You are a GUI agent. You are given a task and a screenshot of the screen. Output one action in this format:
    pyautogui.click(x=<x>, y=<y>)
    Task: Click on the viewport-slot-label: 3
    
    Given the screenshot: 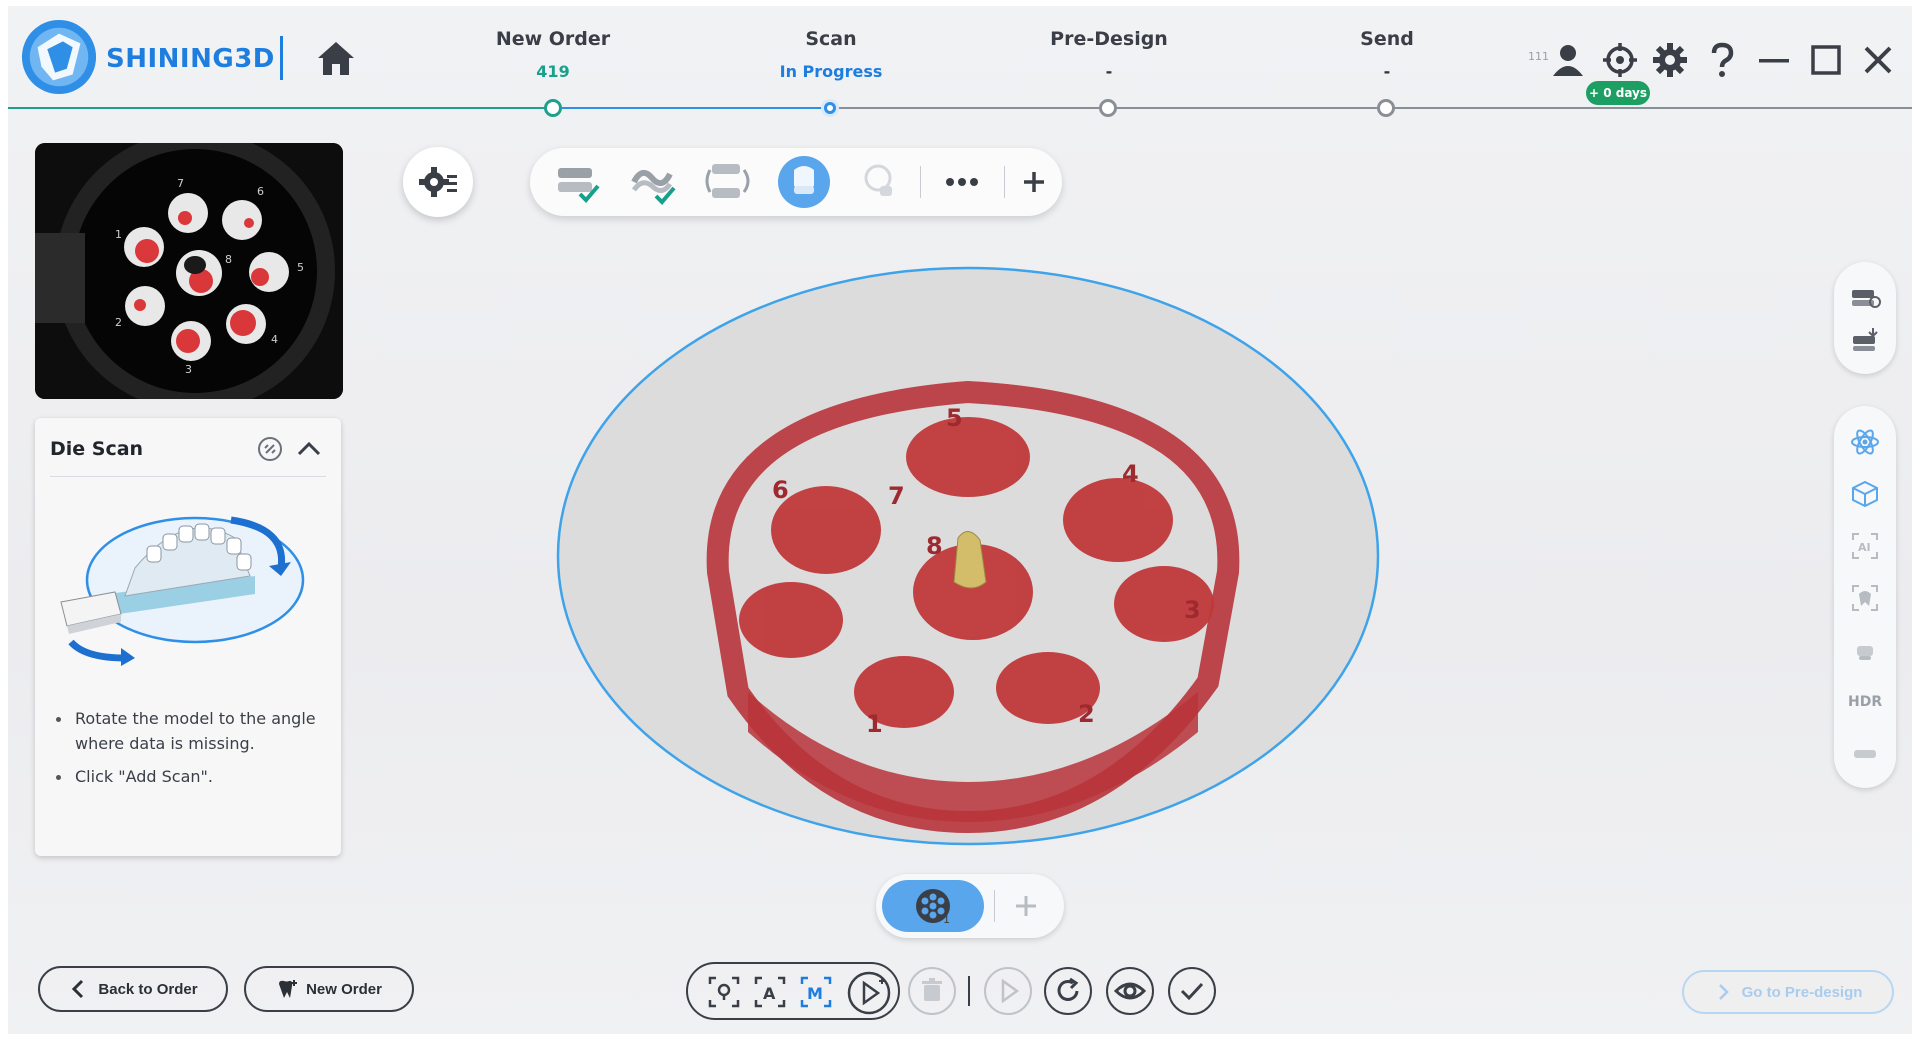 What is the action you would take?
    pyautogui.click(x=1192, y=610)
    